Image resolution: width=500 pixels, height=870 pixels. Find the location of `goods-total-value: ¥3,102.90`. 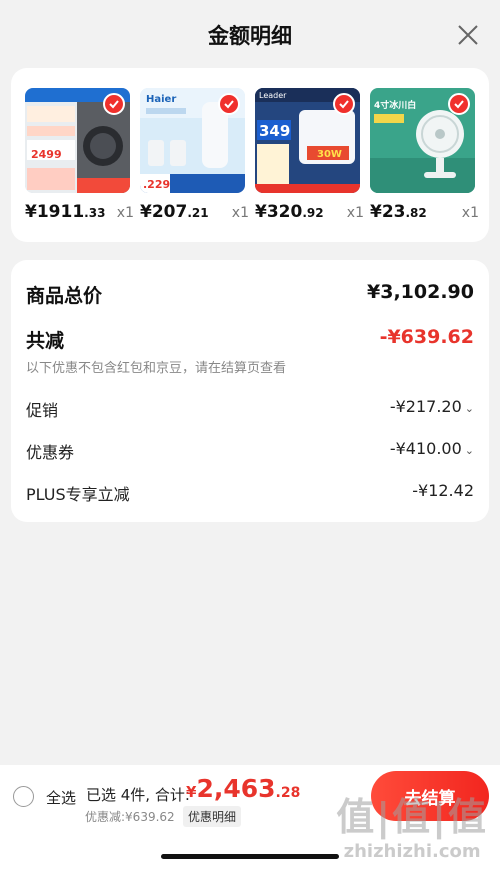

goods-total-value: ¥3,102.90 is located at coordinates (420, 292).